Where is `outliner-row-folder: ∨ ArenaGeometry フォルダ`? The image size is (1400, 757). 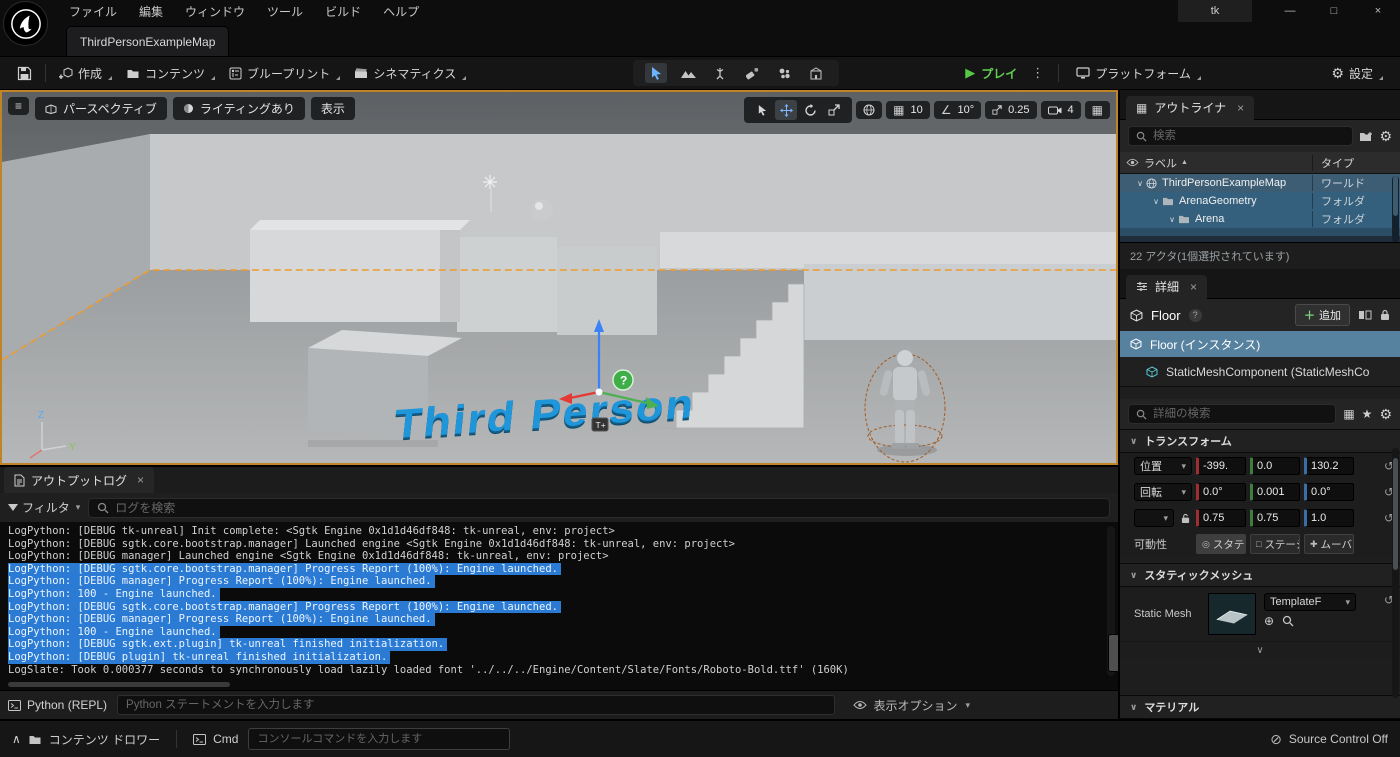
outliner-row-folder: ∨ ArenaGeometry フォルダ is located at coordinates (1260, 201).